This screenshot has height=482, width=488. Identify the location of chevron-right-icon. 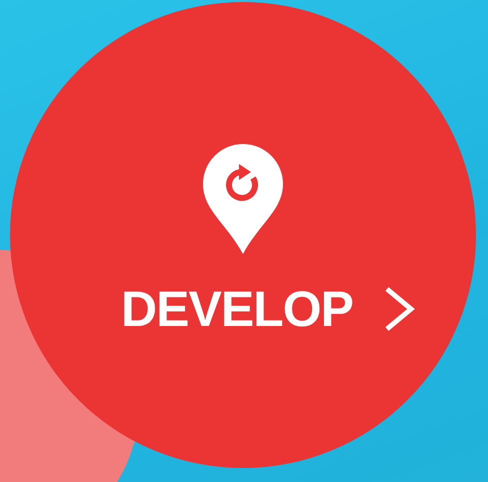
(398, 309).